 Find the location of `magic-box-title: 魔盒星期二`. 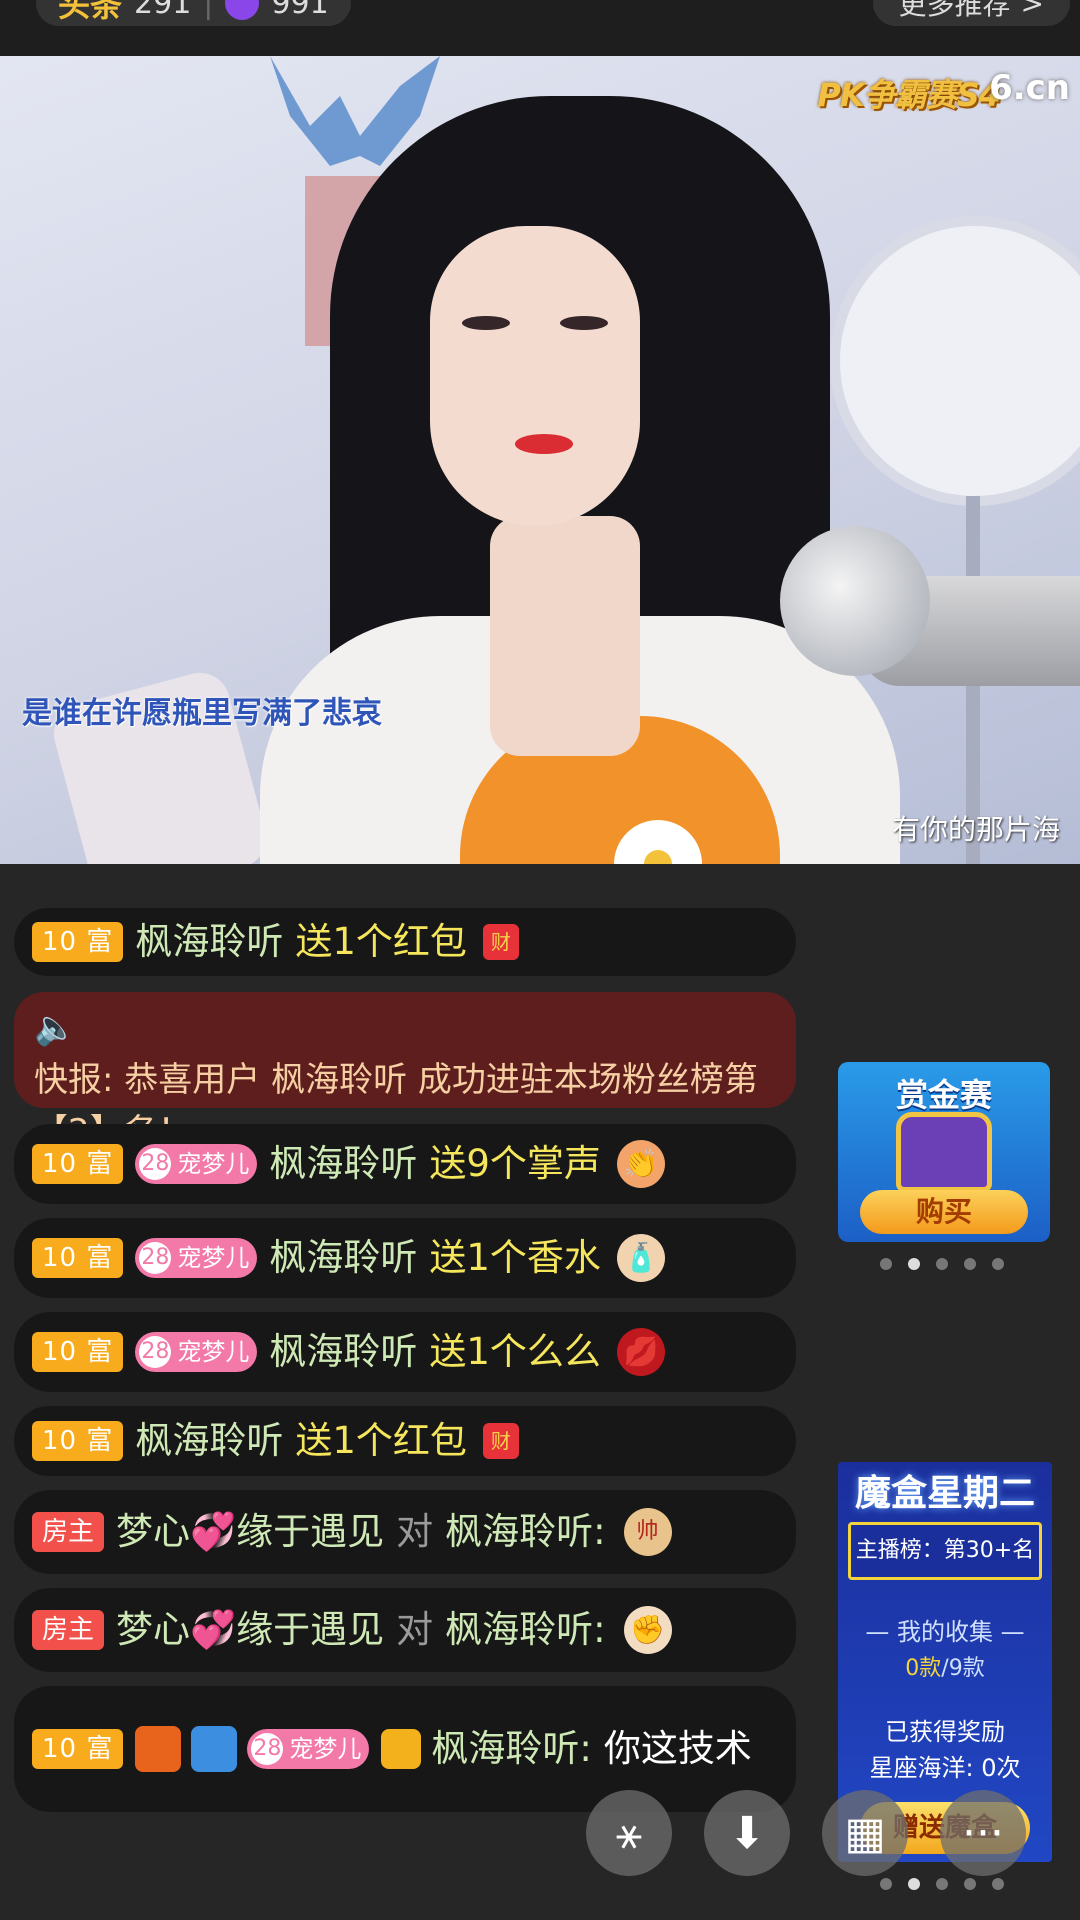

magic-box-title: 魔盒星期二 is located at coordinates (944, 1493).